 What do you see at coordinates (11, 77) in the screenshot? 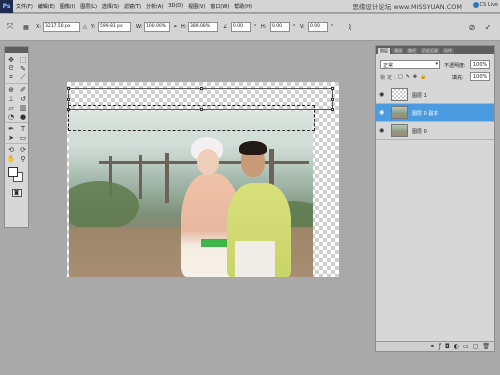
I see `crop-tool-icon: ⌗` at bounding box center [11, 77].